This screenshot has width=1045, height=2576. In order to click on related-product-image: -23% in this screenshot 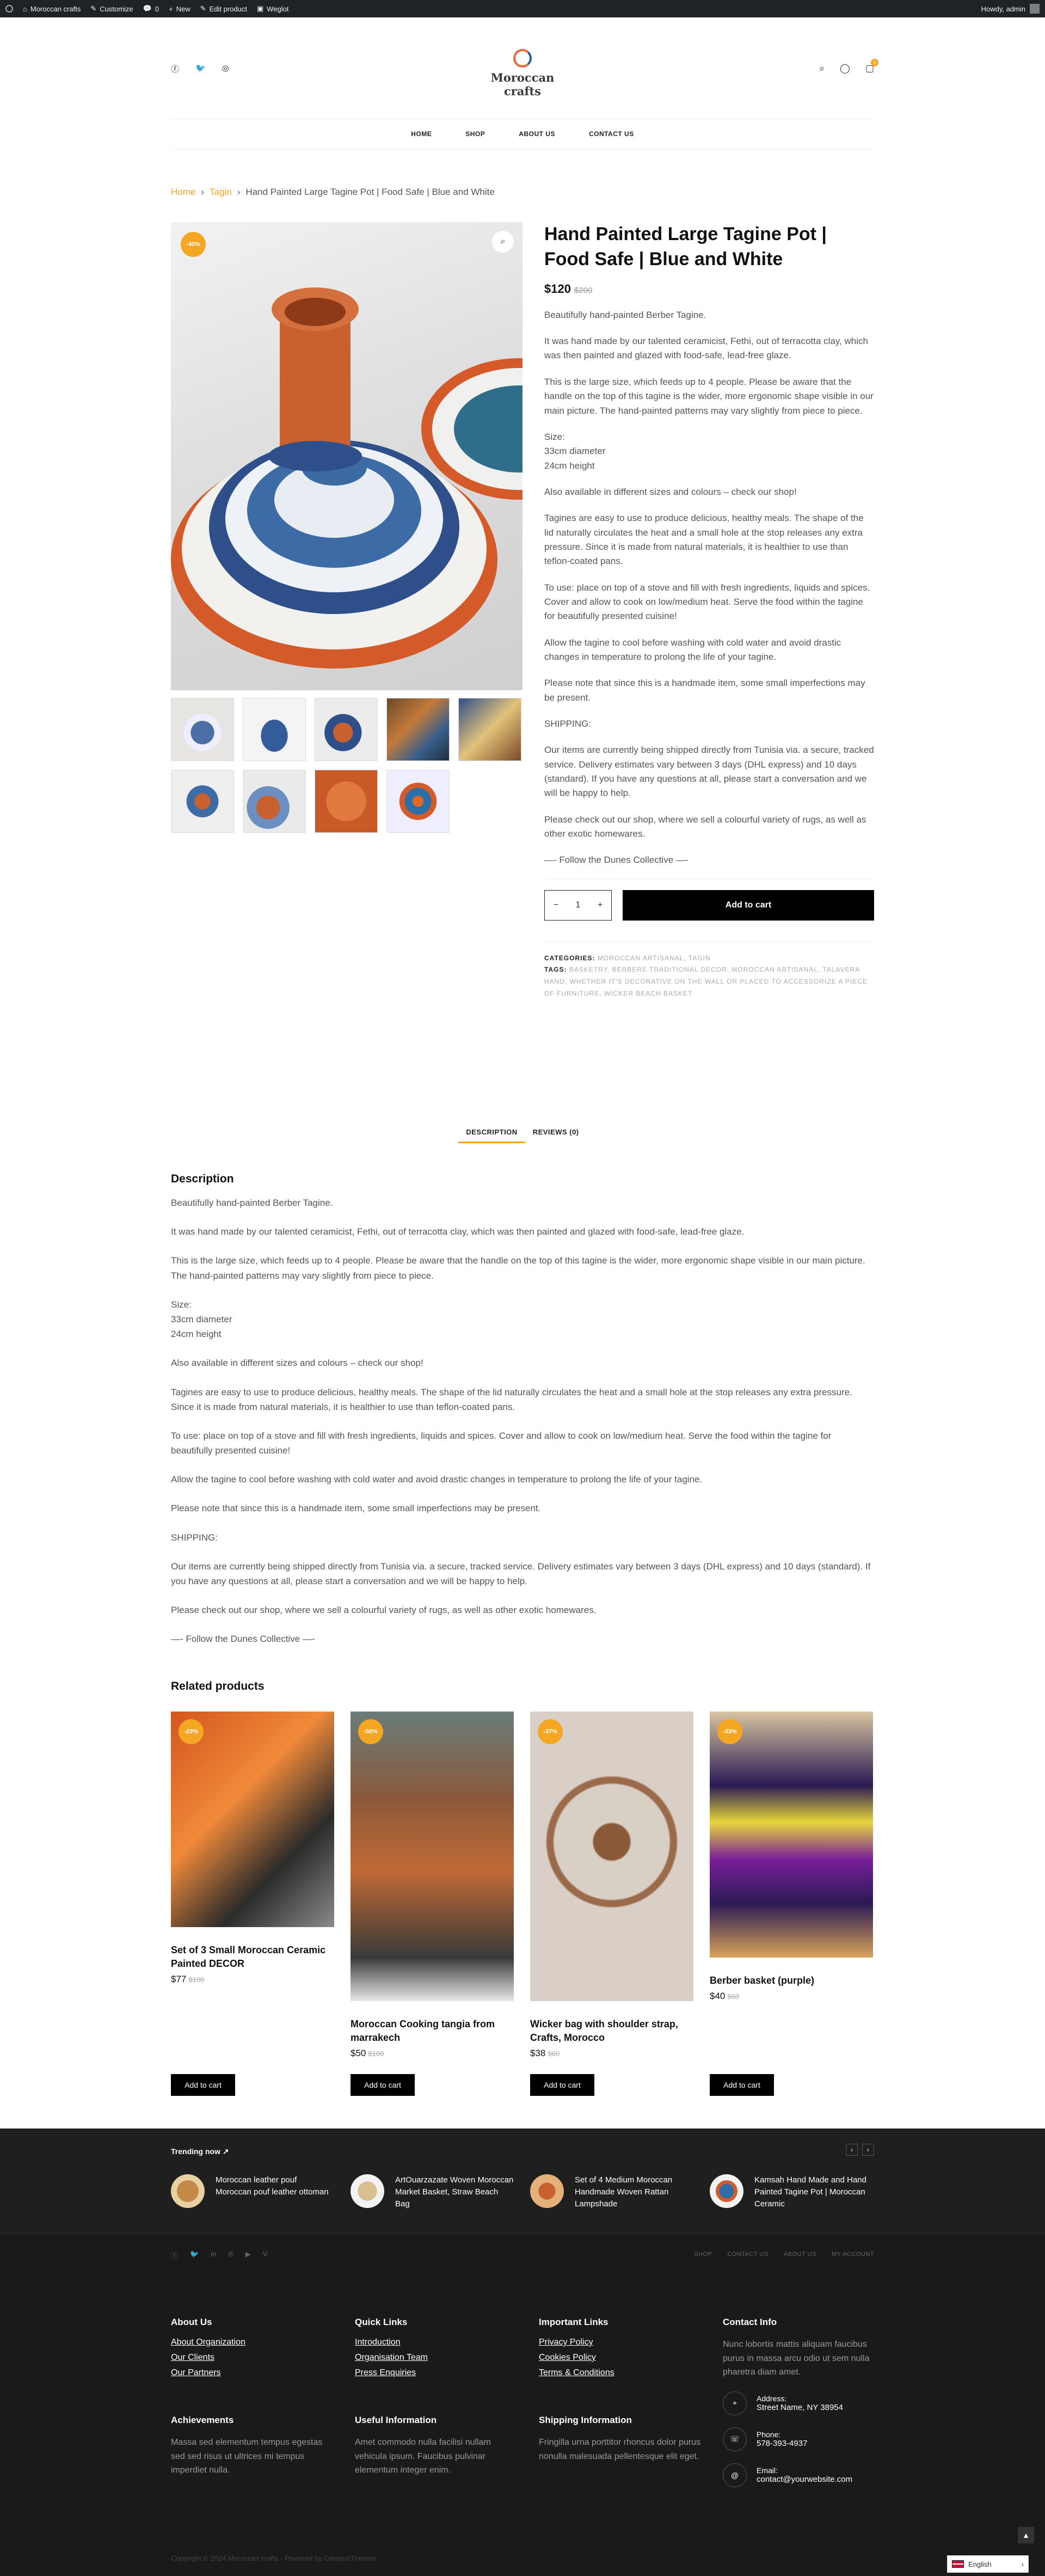, I will do `click(253, 1819)`.